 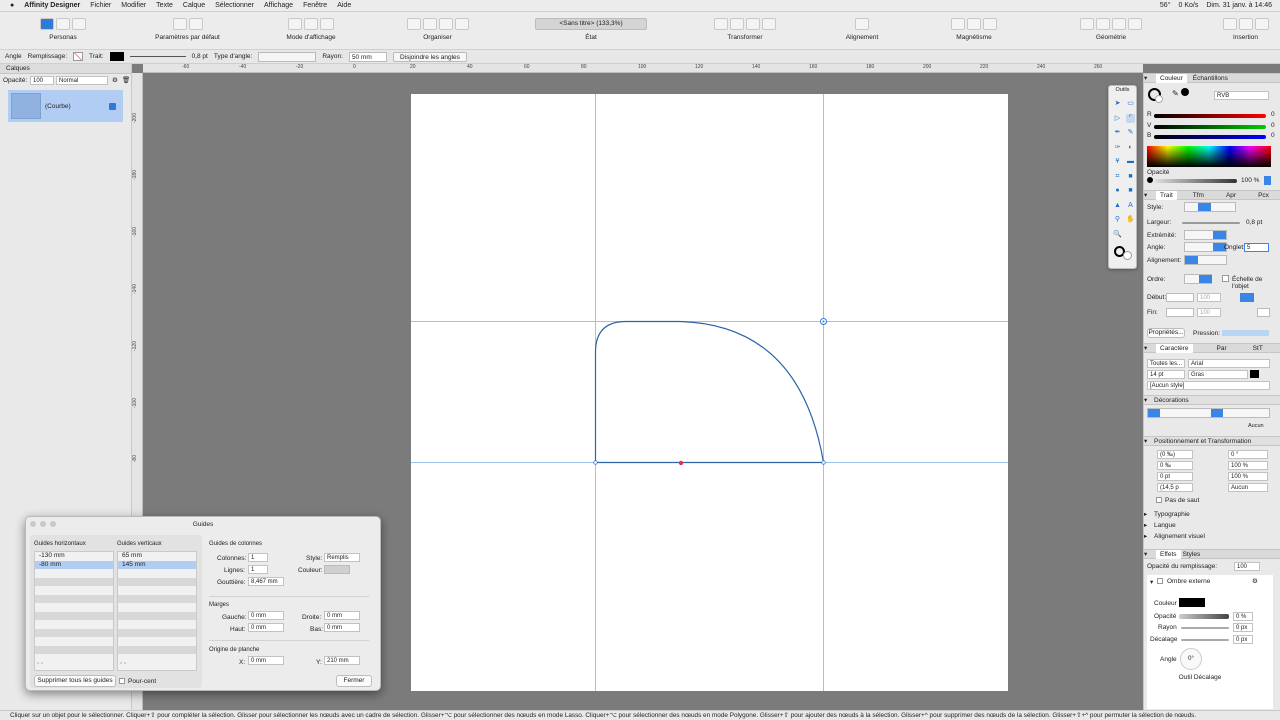 I want to click on positioning-toggle-icon: ▾, so click(x=1149, y=441).